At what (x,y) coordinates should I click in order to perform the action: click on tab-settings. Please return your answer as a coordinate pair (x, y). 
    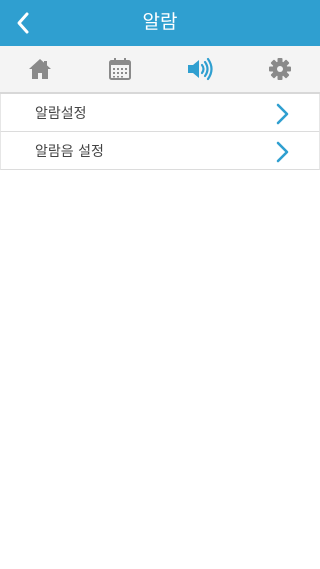
    Looking at the image, I should click on (280, 69).